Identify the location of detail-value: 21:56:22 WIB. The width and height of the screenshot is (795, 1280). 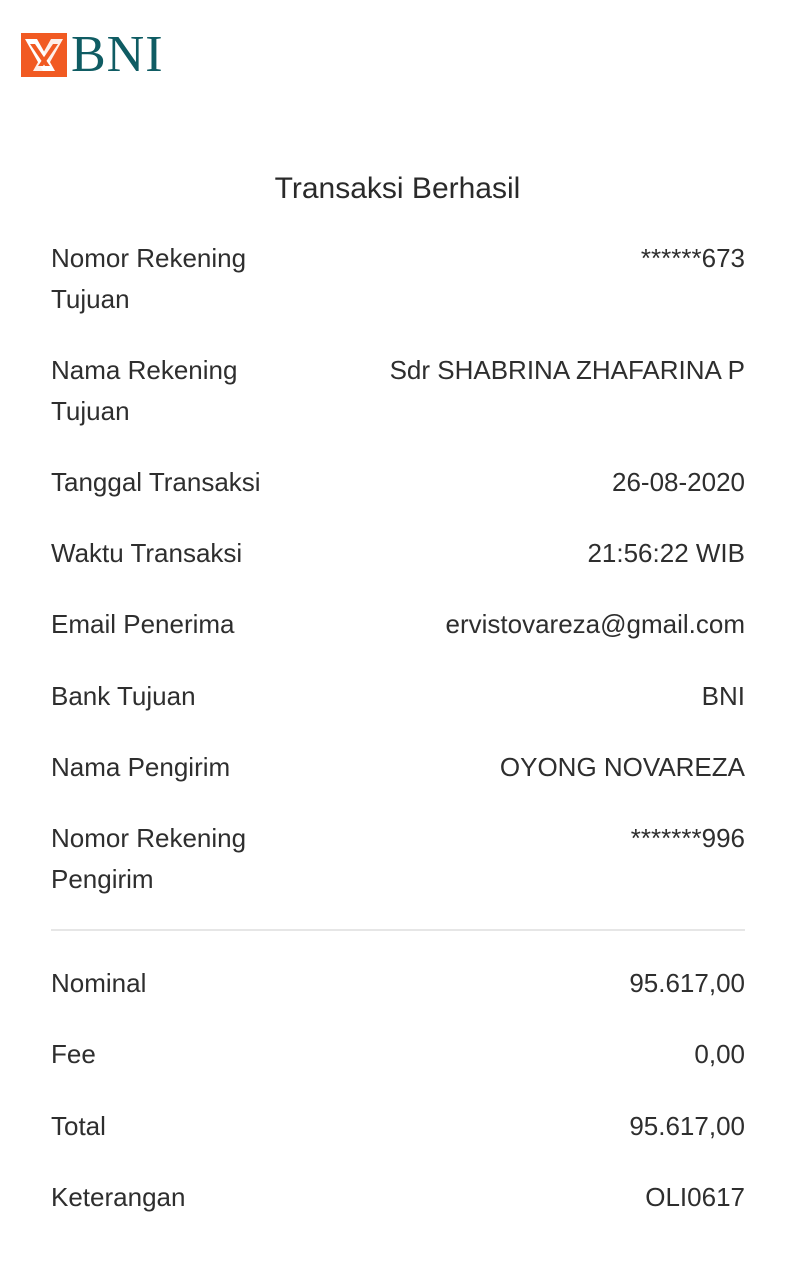
(666, 553).